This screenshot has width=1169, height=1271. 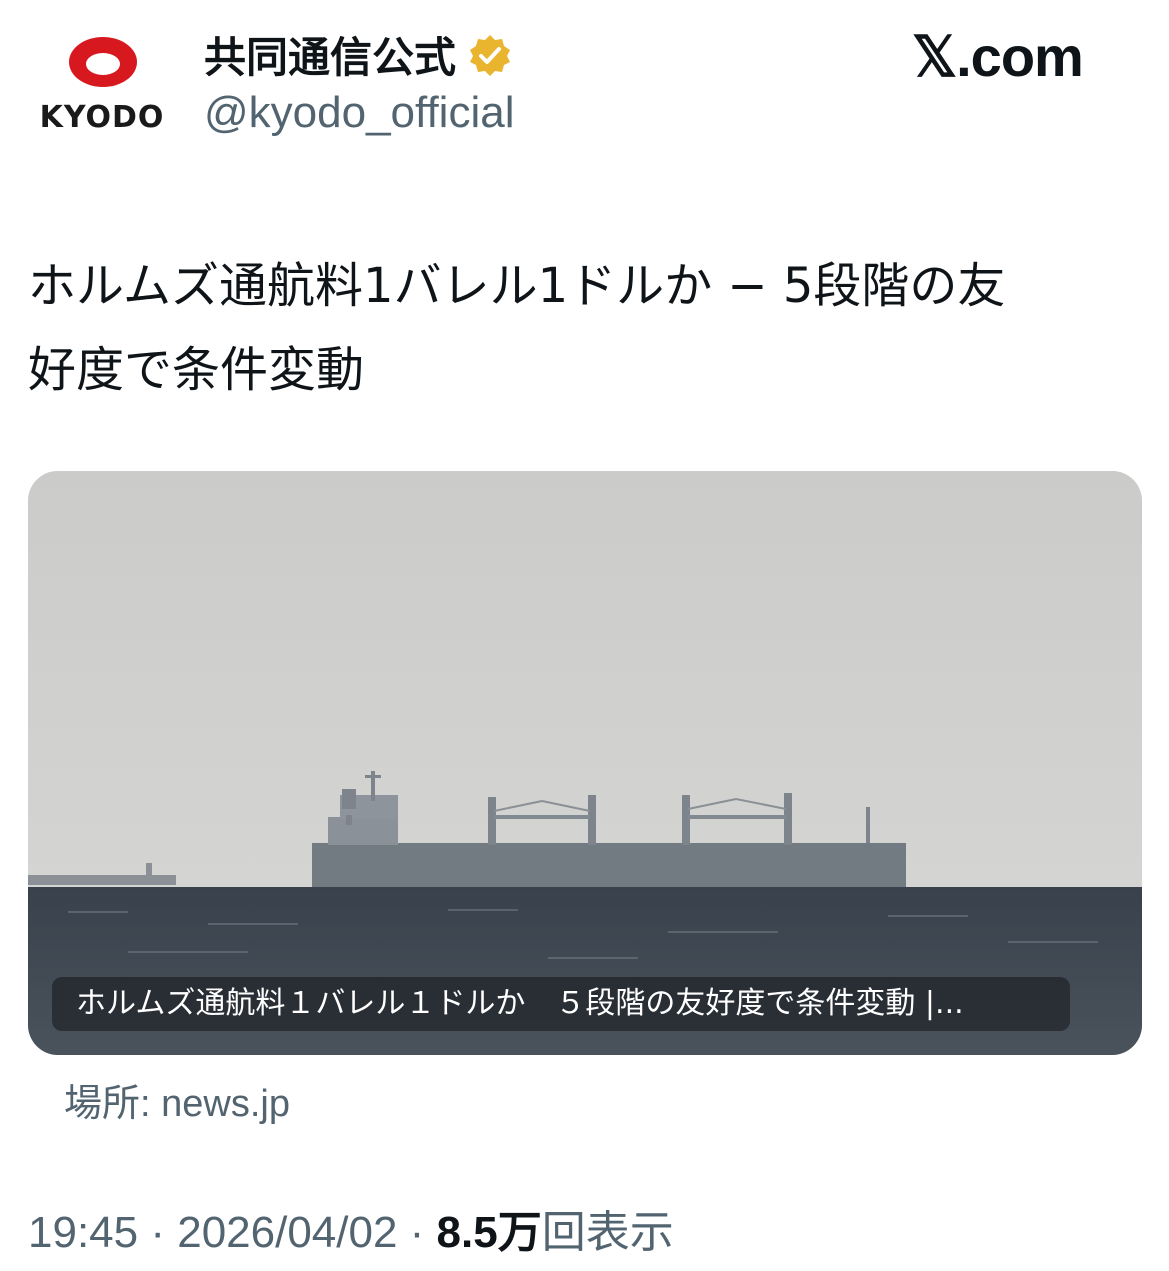 What do you see at coordinates (359, 113) in the screenshot?
I see `account-handle: @kyodo_official` at bounding box center [359, 113].